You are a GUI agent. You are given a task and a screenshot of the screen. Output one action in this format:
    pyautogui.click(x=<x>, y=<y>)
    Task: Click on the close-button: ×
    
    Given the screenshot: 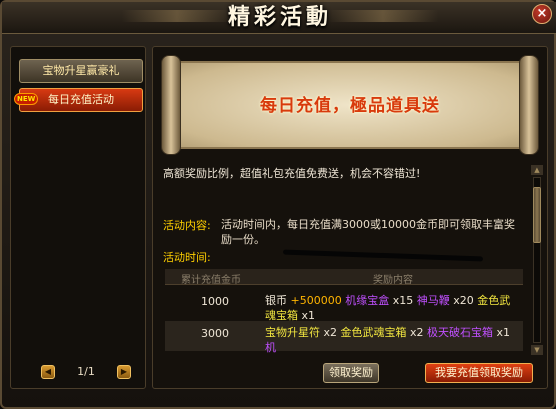 What is the action you would take?
    pyautogui.click(x=542, y=14)
    